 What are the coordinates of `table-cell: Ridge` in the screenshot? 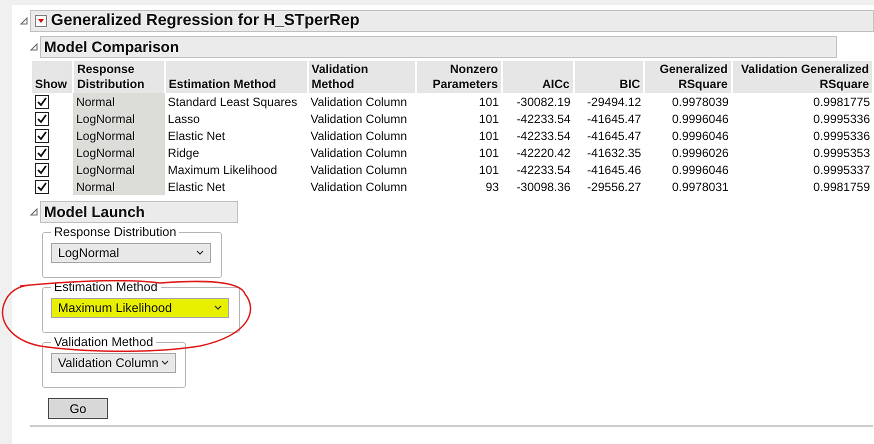 It's located at (236, 152).